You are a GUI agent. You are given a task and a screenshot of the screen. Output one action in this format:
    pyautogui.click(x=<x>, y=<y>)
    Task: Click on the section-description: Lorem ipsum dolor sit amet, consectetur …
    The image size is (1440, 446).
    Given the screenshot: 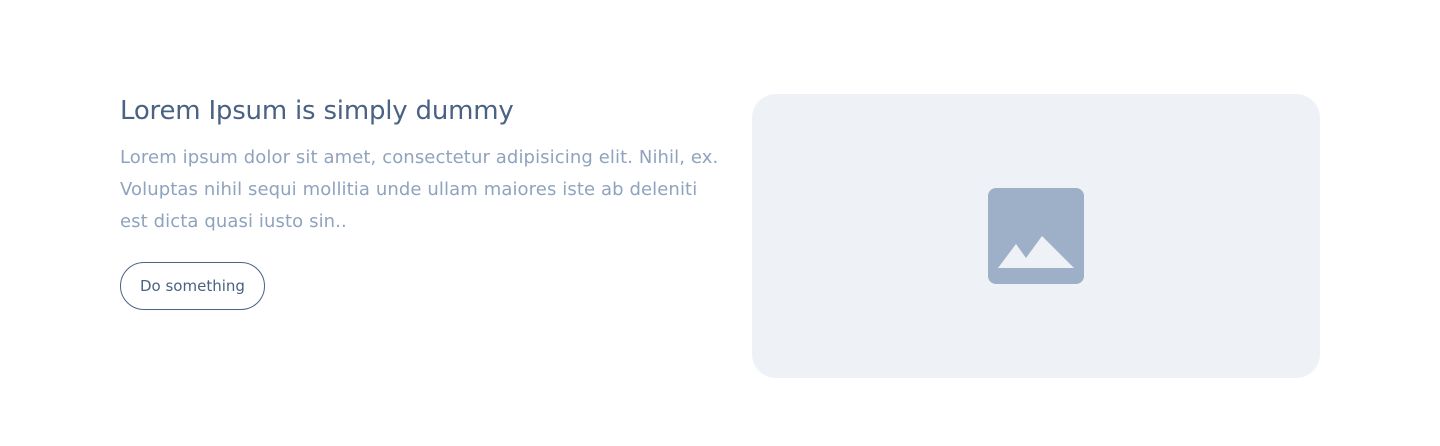 What is the action you would take?
    pyautogui.click(x=419, y=189)
    